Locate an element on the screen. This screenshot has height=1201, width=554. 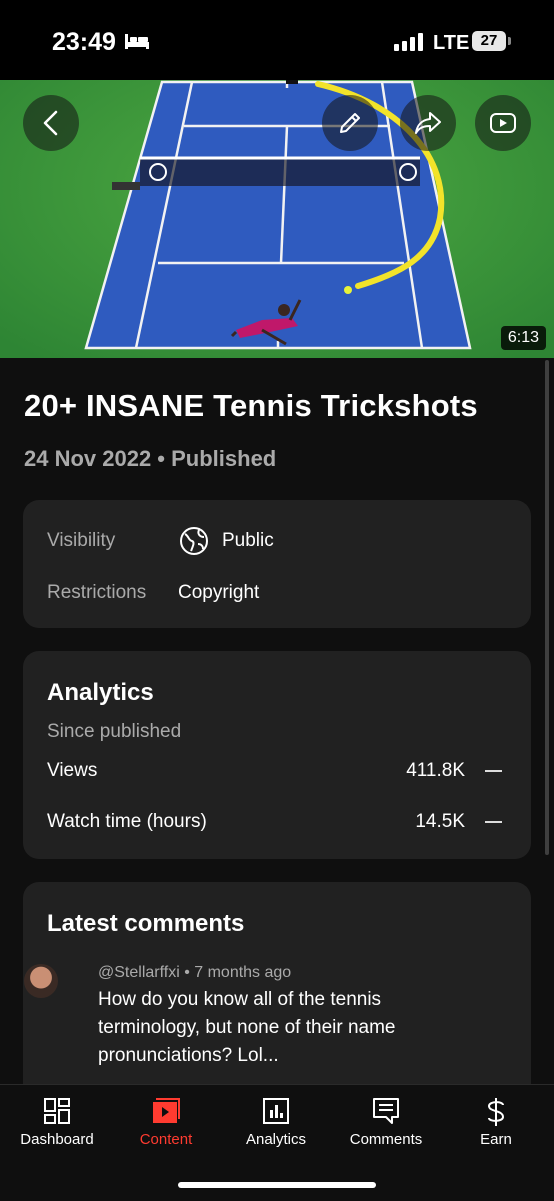
video-duration: 6:13 is located at coordinates (523, 338).